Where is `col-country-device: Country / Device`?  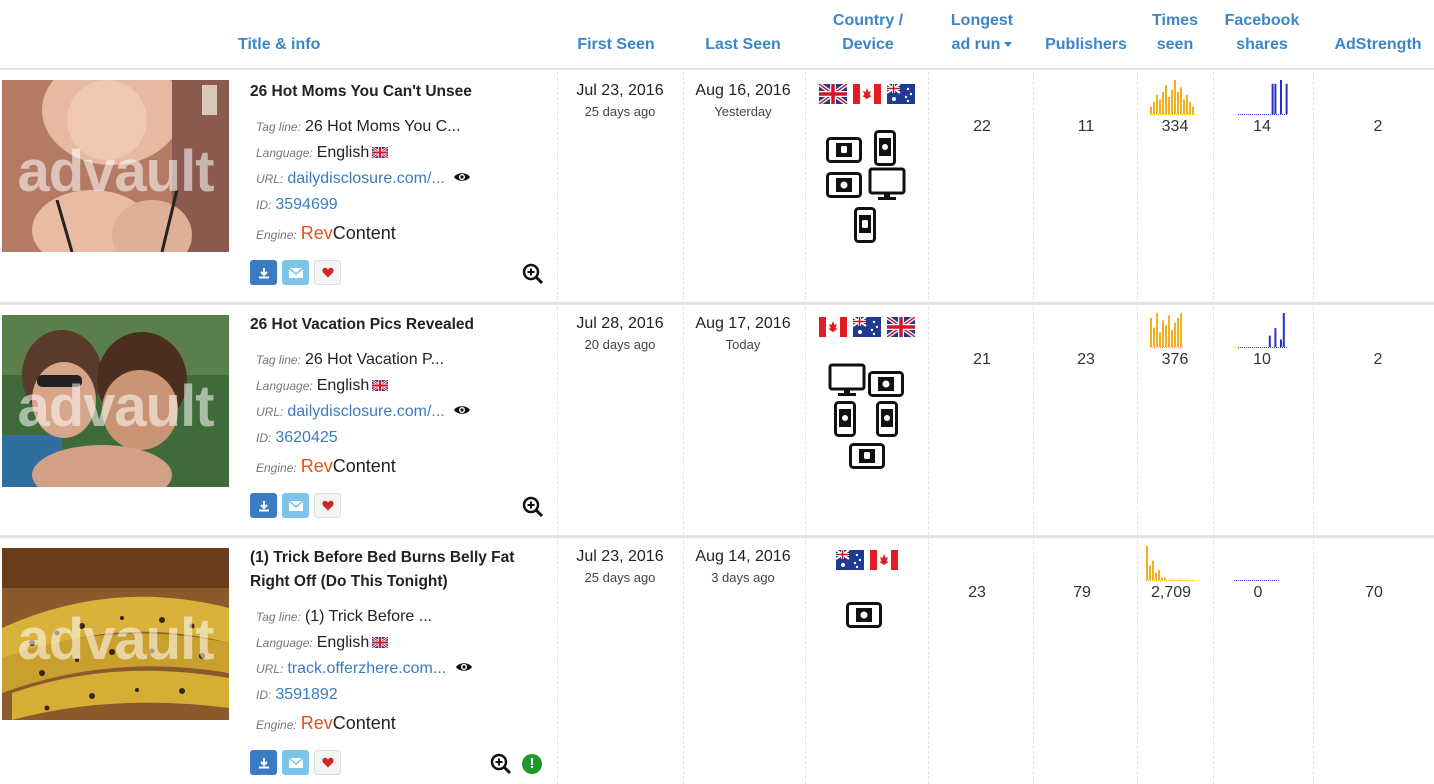 col-country-device: Country / Device is located at coordinates (868, 34).